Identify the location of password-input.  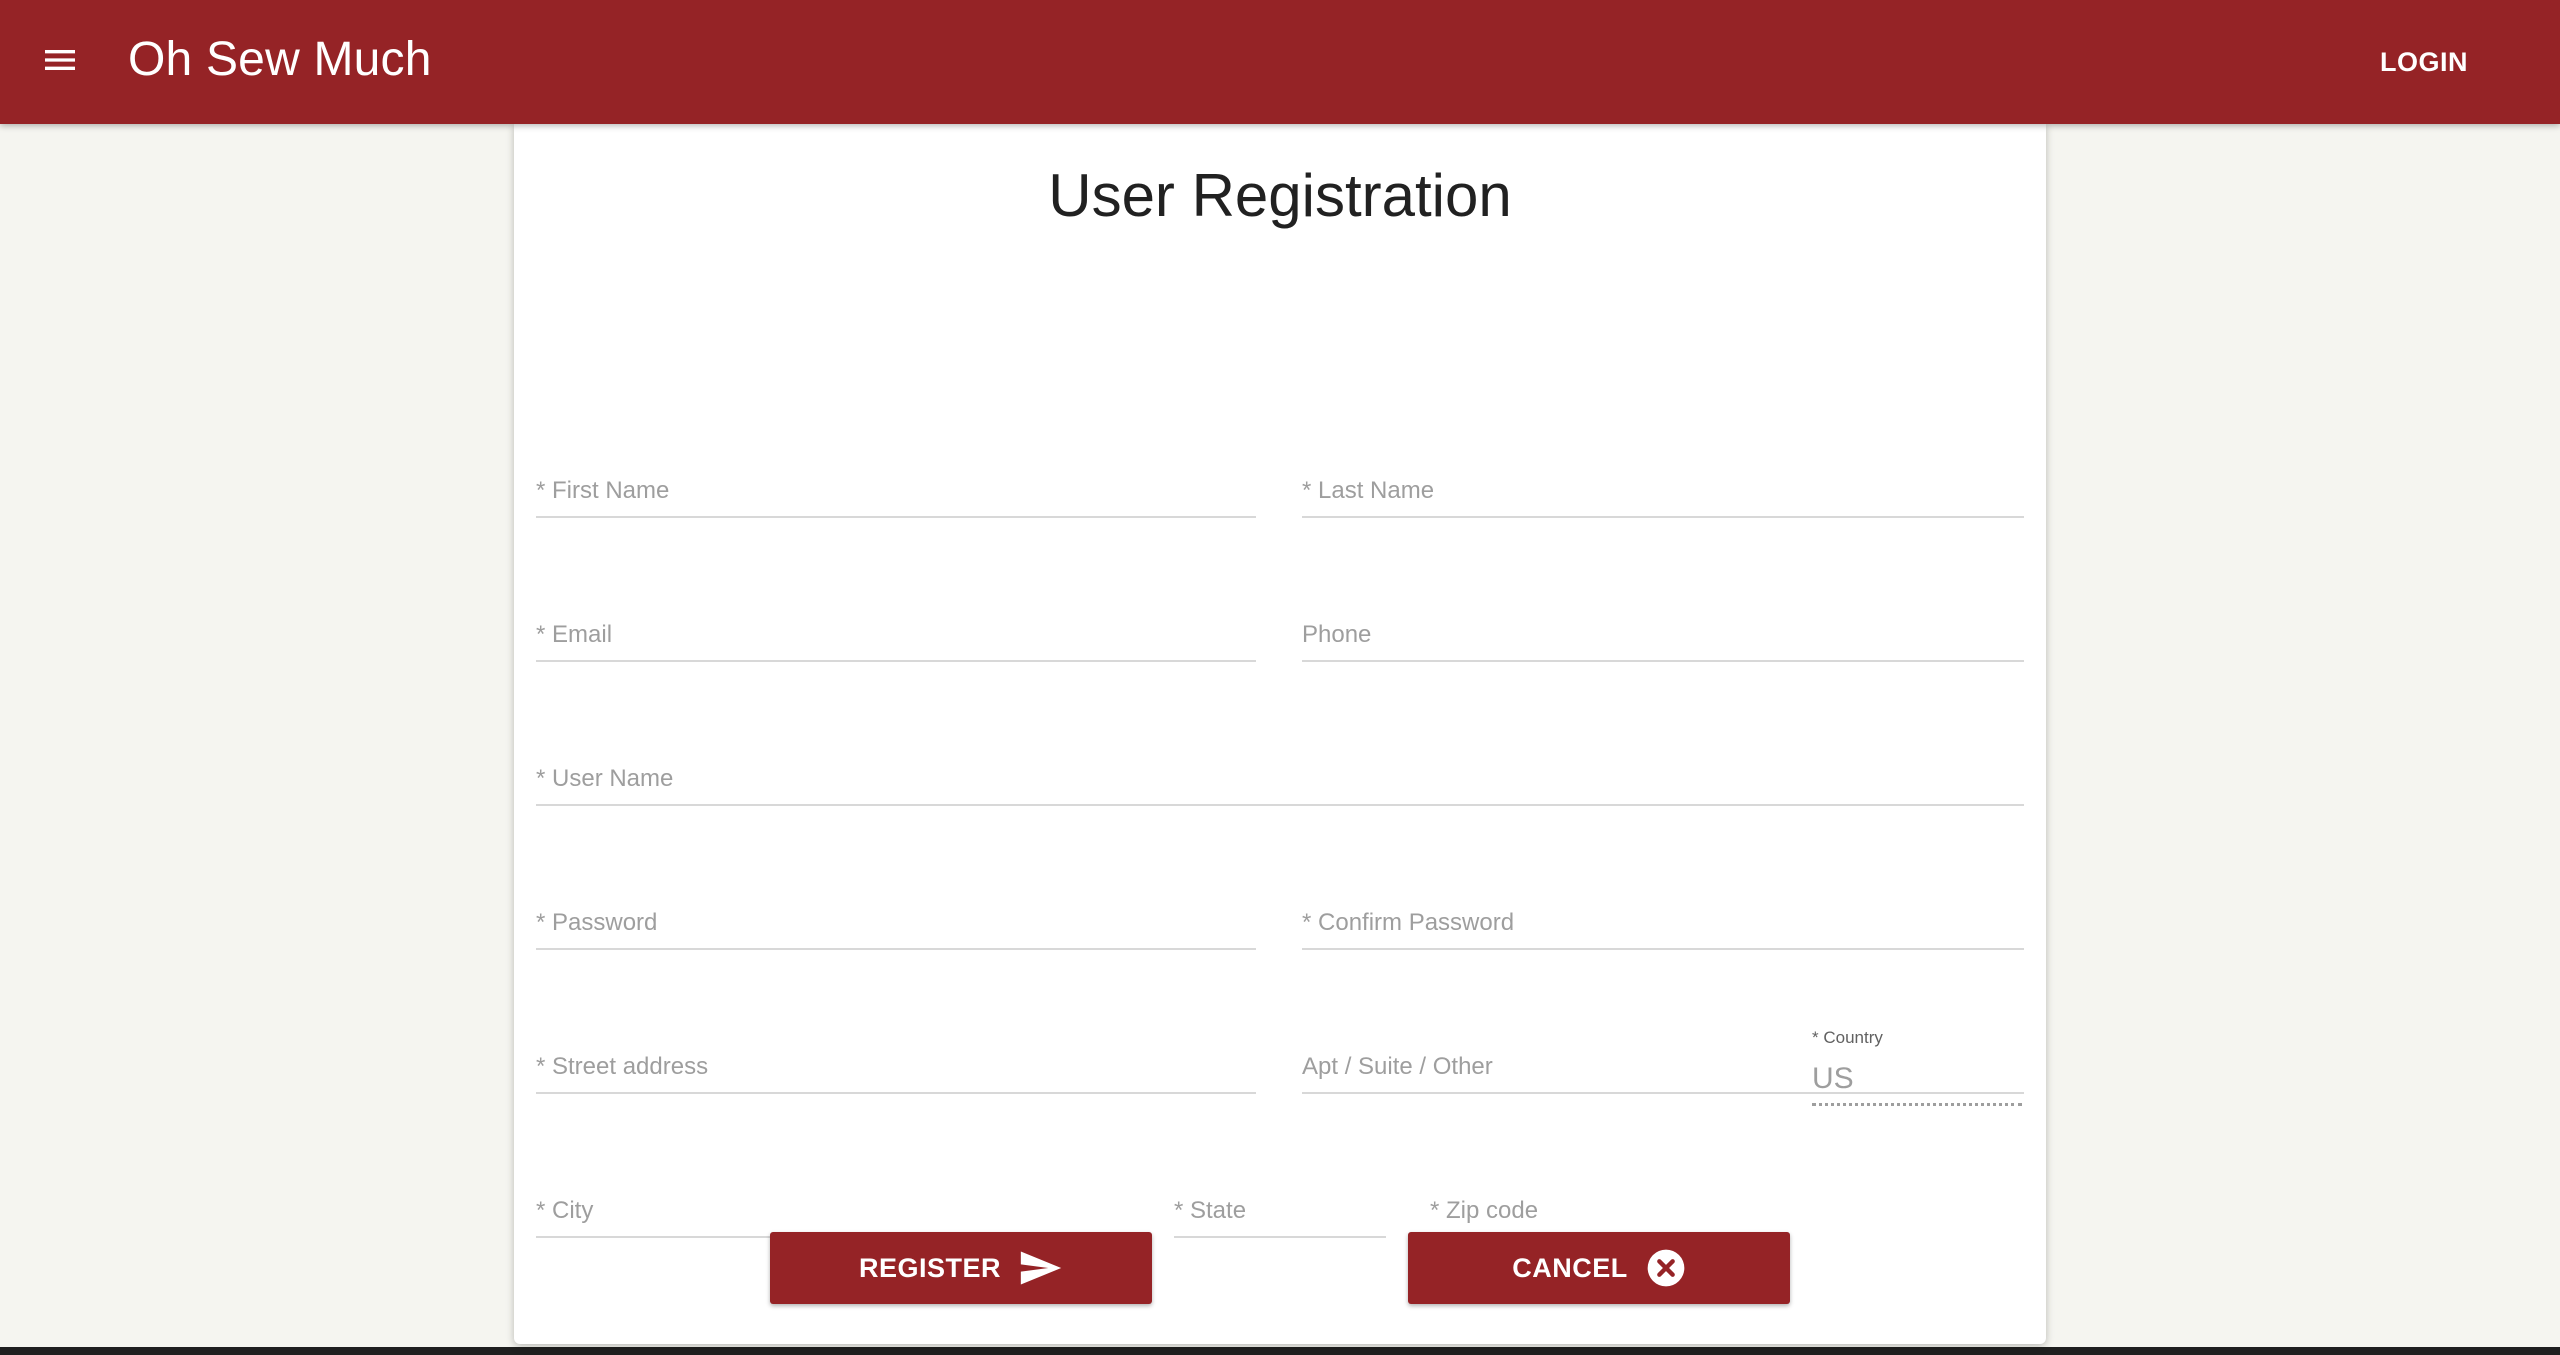
(896, 919).